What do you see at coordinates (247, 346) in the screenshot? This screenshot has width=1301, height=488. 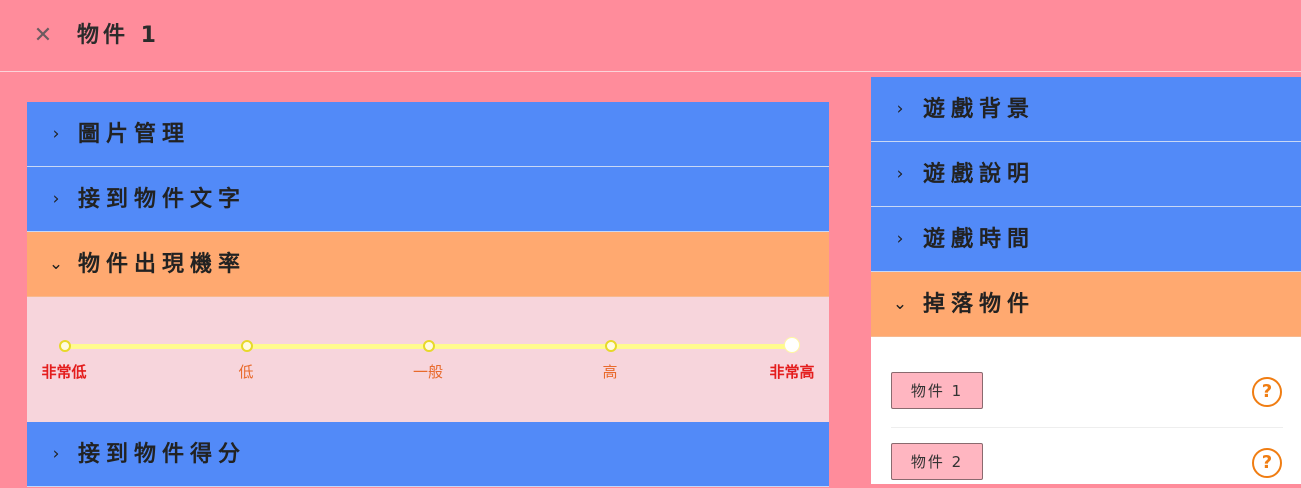 I see `slider-stop-low` at bounding box center [247, 346].